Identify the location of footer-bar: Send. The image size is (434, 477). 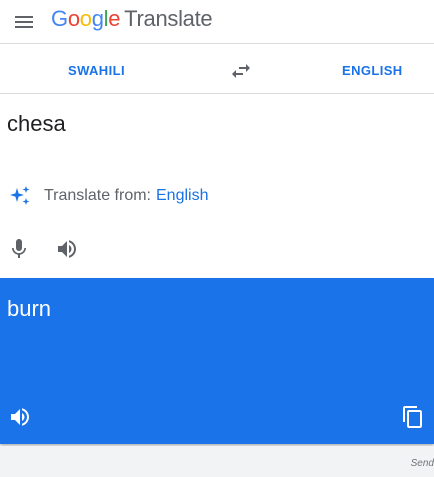
(217, 461).